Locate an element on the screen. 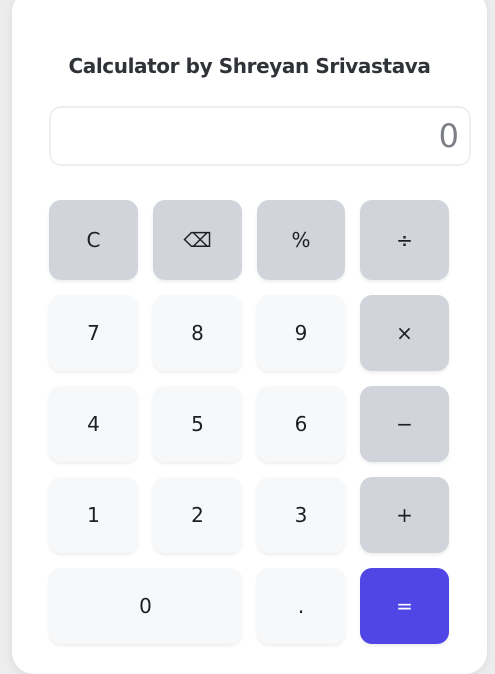 This screenshot has width=495, height=674. digit-5-button: 5 is located at coordinates (197, 424).